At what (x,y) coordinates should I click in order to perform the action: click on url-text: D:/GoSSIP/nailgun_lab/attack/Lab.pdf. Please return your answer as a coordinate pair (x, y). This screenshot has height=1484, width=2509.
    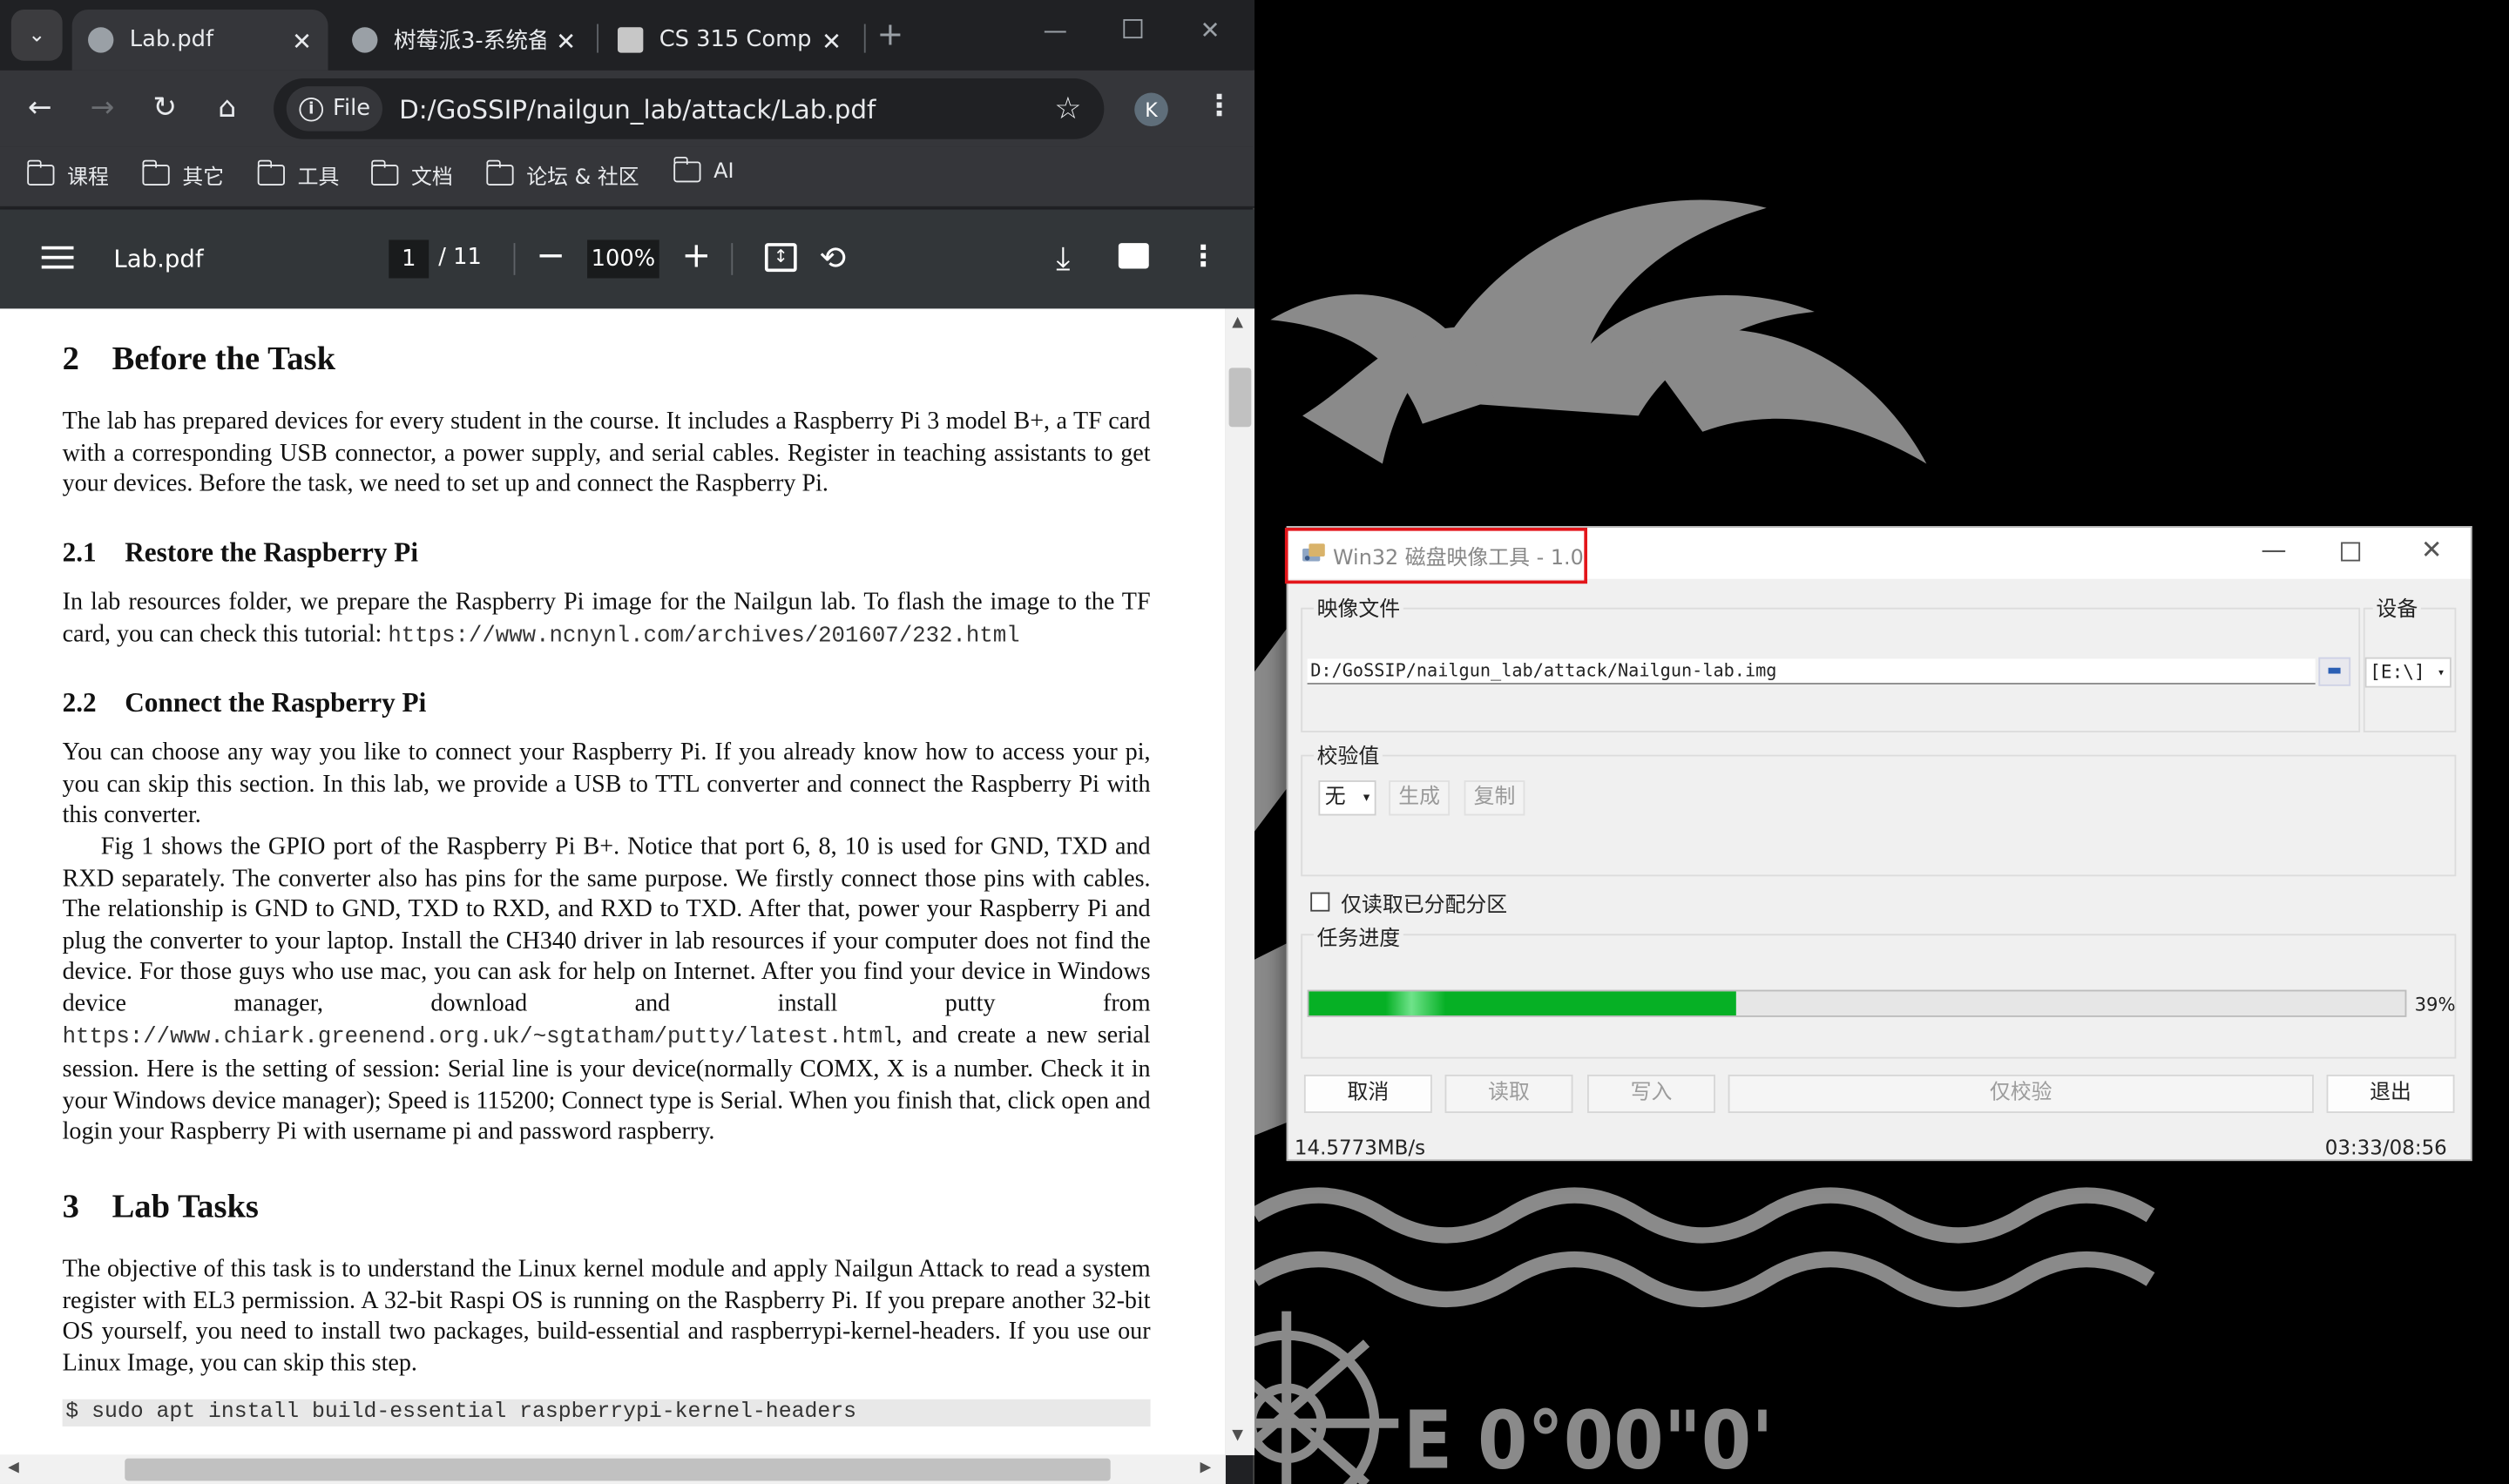
    Looking at the image, I should click on (637, 108).